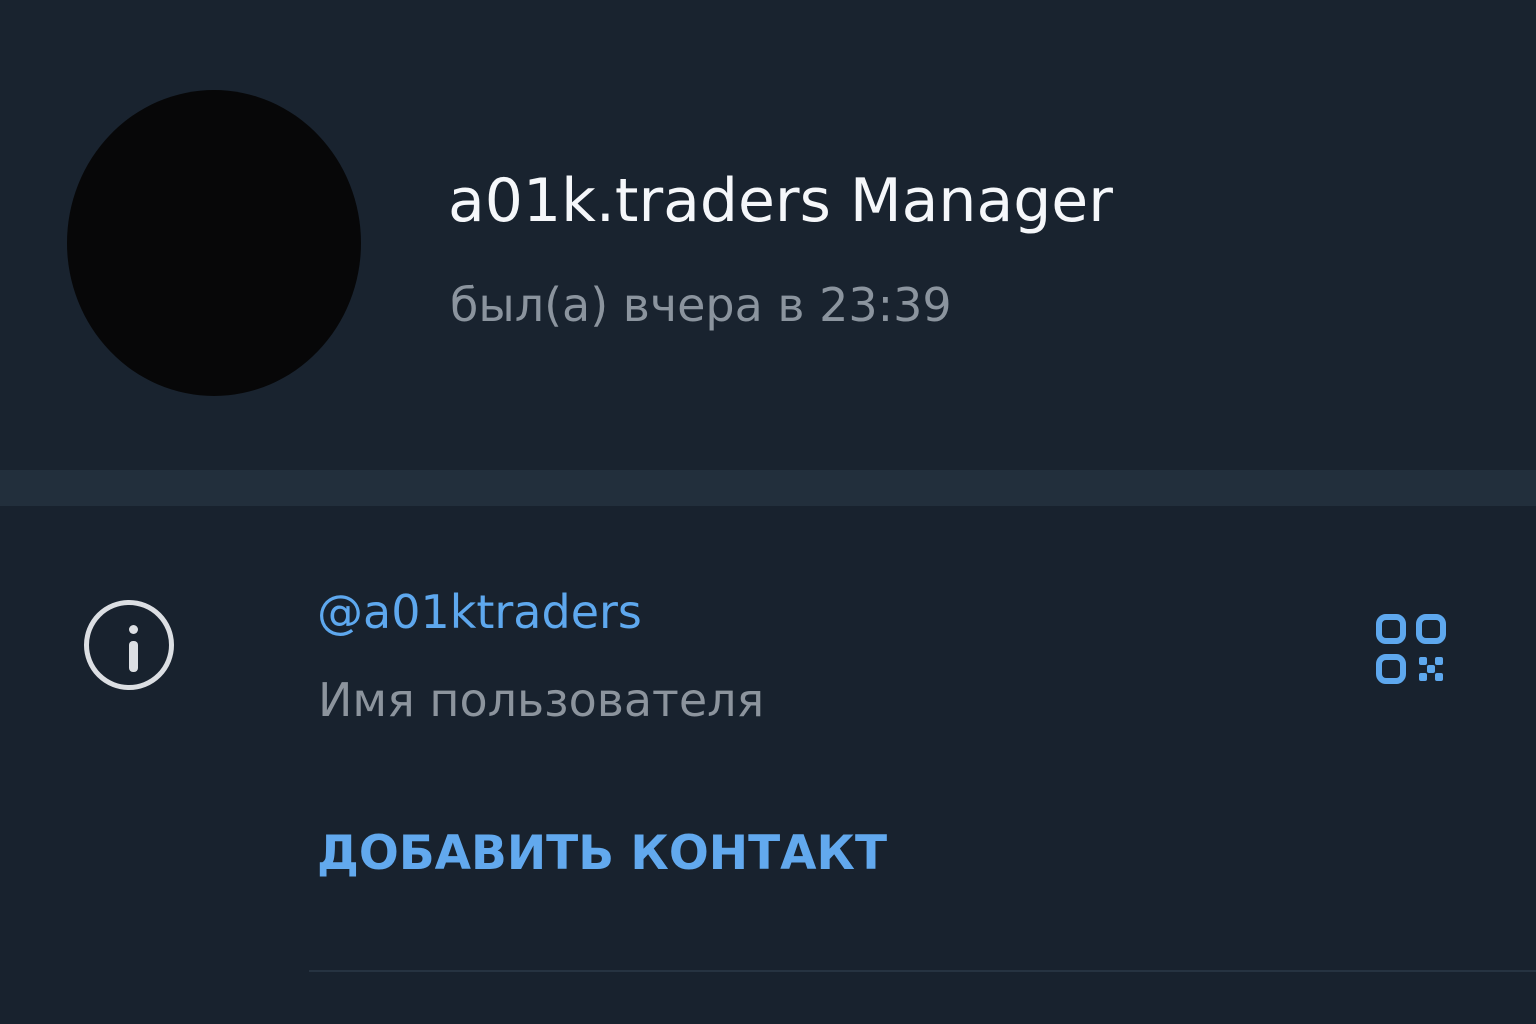  Describe the element at coordinates (133, 629) in the screenshot. I see `info-dot` at that location.